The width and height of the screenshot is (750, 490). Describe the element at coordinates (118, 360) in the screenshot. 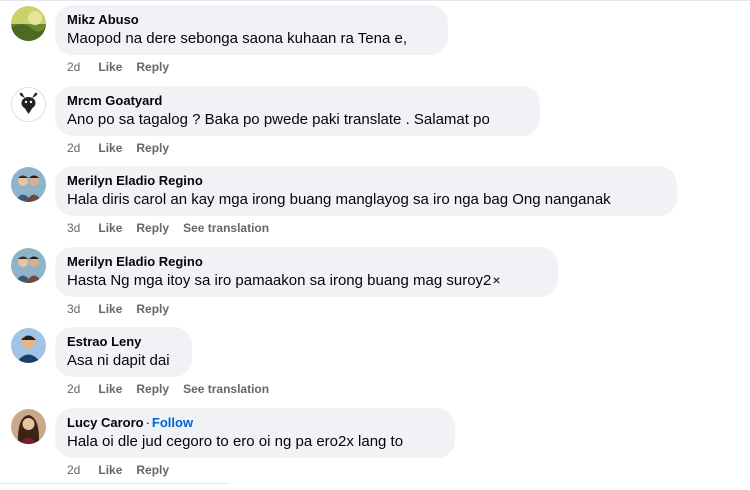

I see `comment-text: Asa ni dapit dai` at that location.